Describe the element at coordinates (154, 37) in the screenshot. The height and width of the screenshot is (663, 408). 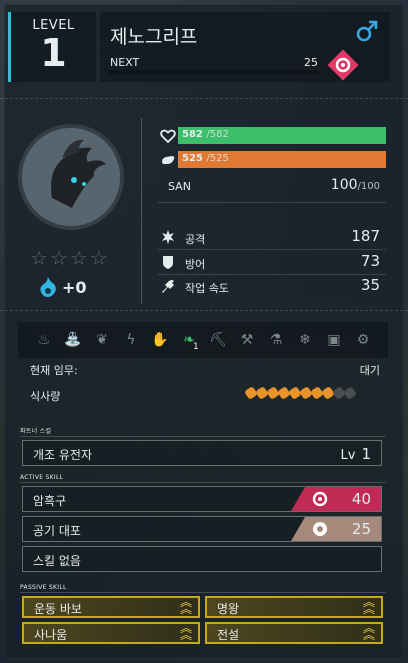
I see `pal-name: 제노그리프` at that location.